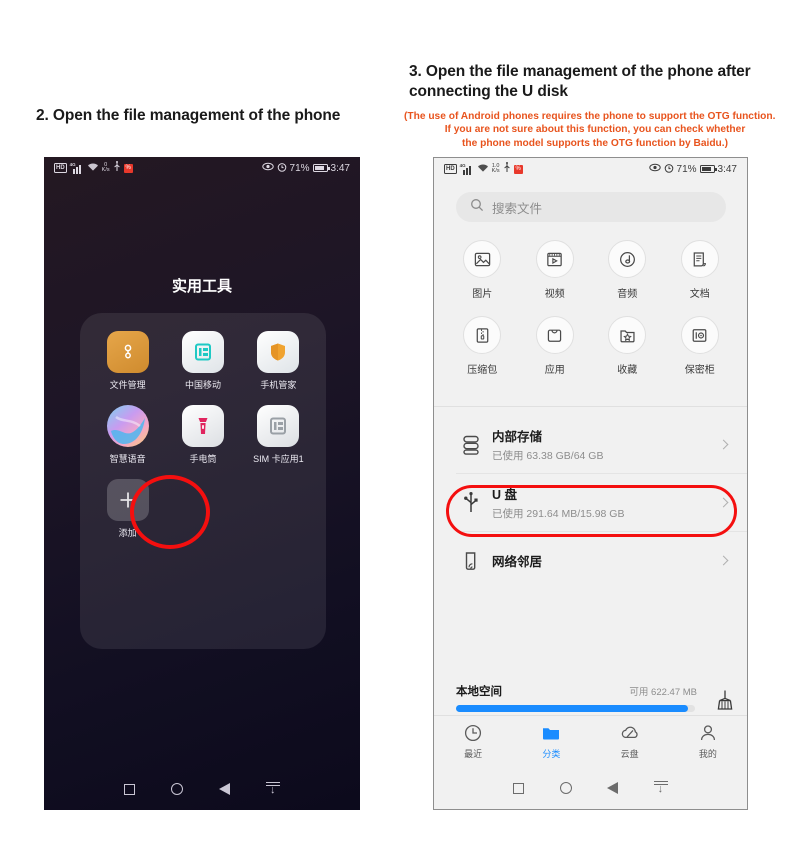  What do you see at coordinates (591, 207) in the screenshot?
I see `search-input: 搜索文件` at bounding box center [591, 207].